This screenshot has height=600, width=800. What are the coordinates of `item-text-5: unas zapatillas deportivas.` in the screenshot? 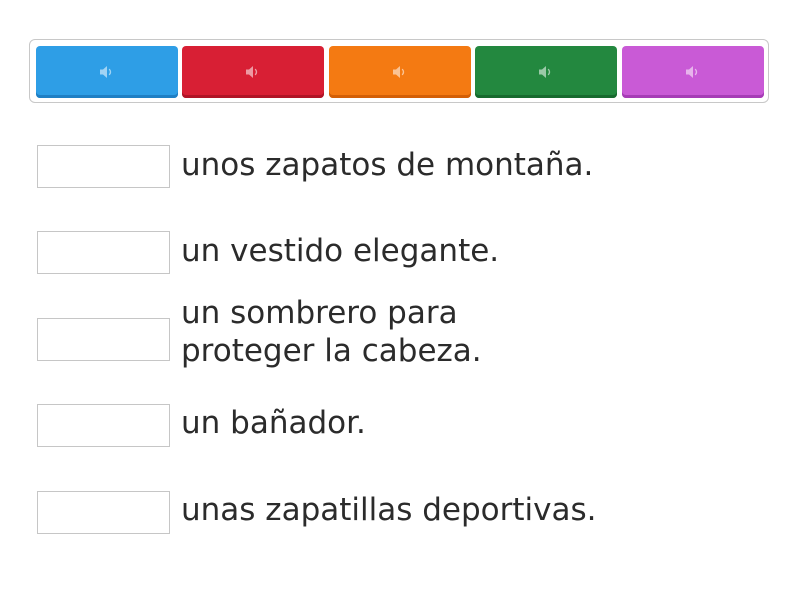 It's located at (389, 510).